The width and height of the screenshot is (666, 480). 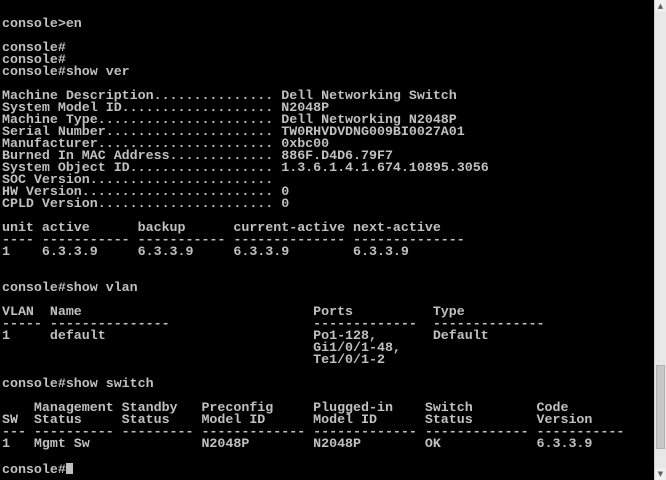 I want to click on scroll-thumb, so click(x=660, y=407).